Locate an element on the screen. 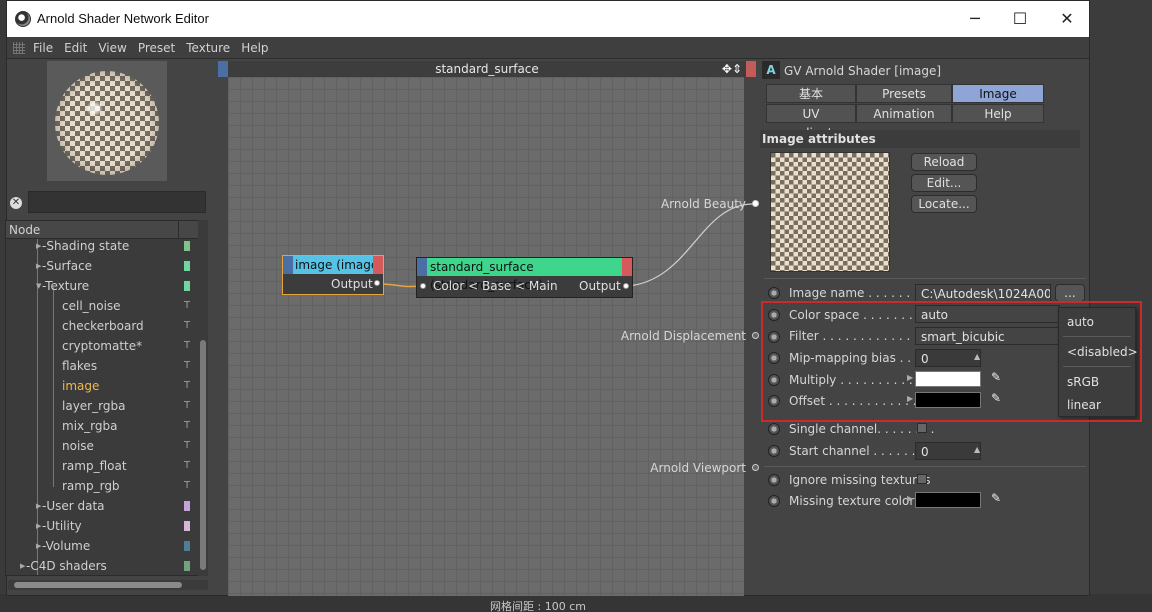  missing-color-eyedropper-icon: ✎ is located at coordinates (999, 499).